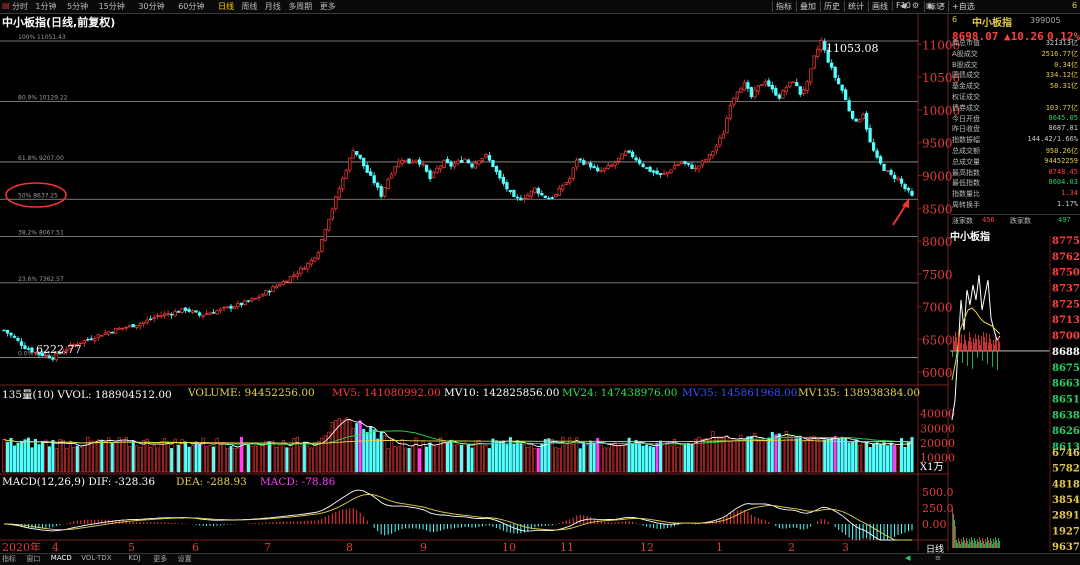 The image size is (1080, 565). I want to click on updown-row: 涨家数 456 跌家数 497, so click(1015, 220).